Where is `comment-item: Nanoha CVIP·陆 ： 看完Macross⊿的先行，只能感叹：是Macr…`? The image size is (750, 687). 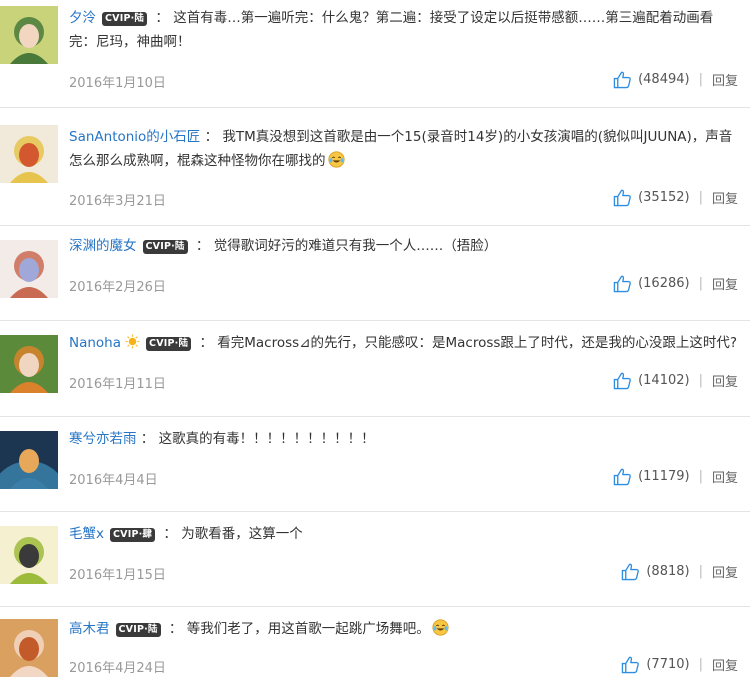 comment-item: Nanoha CVIP·陆 ： 看完Macross⊿的先行，只能感叹：是Macr… is located at coordinates (375, 369).